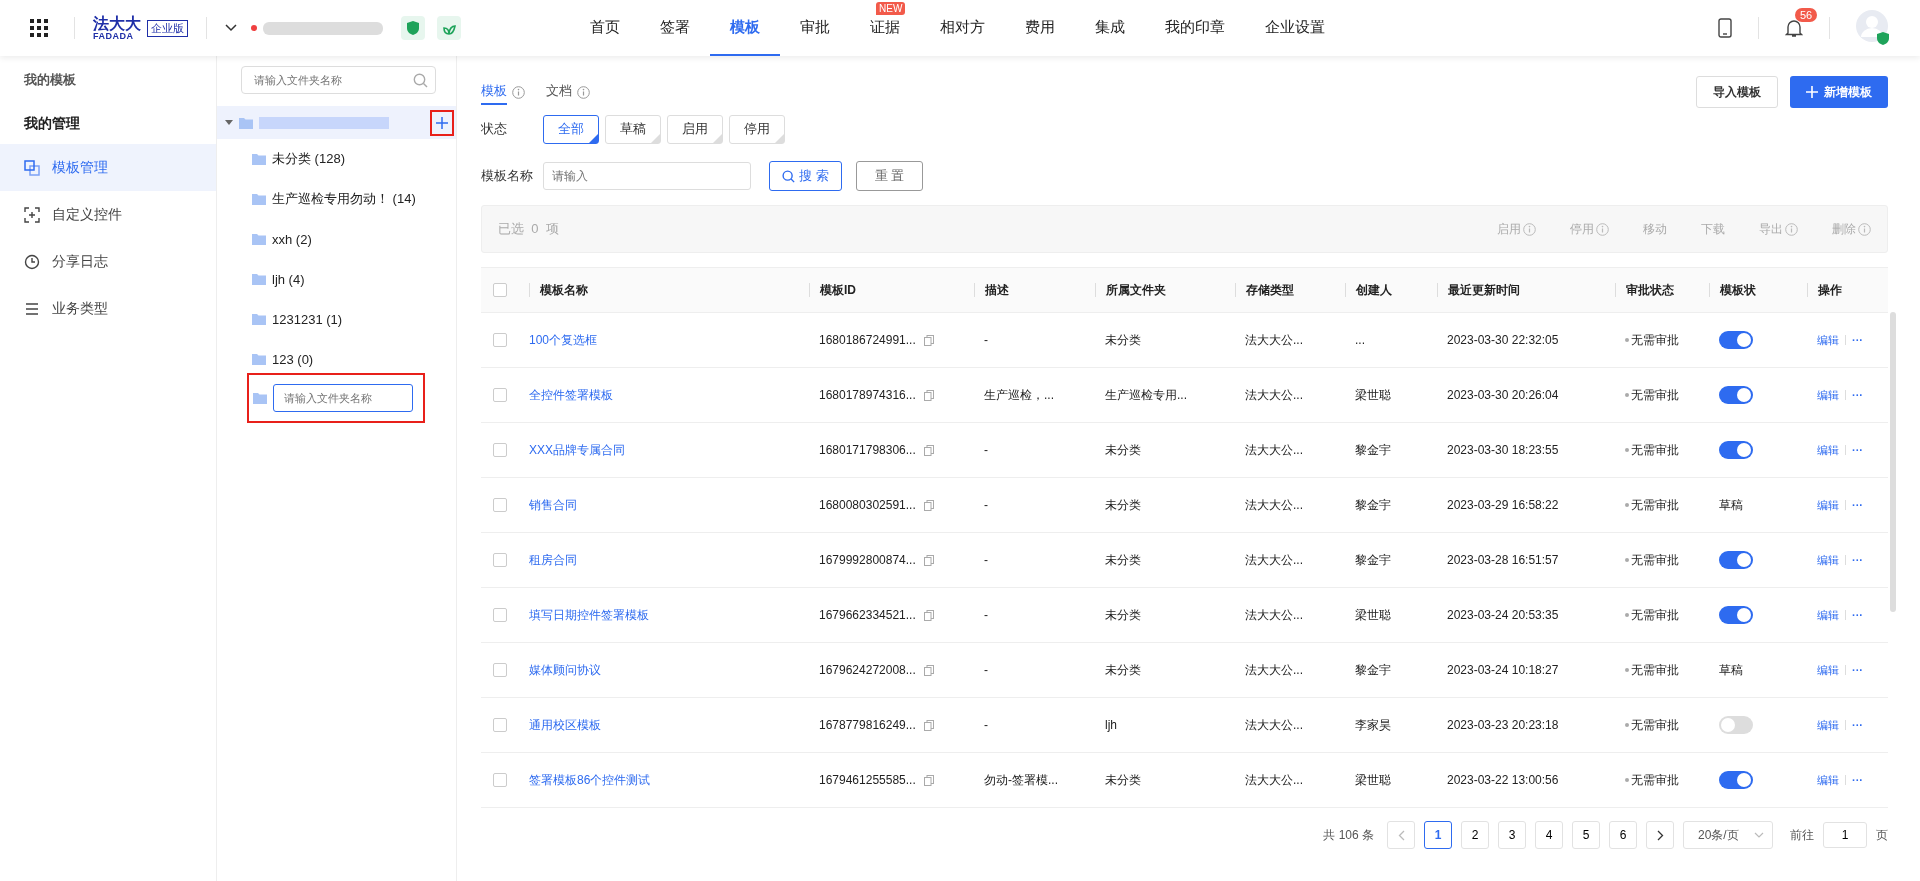  Describe the element at coordinates (307, 319) in the screenshot. I see `folder-label: 1231231 (1)` at that location.